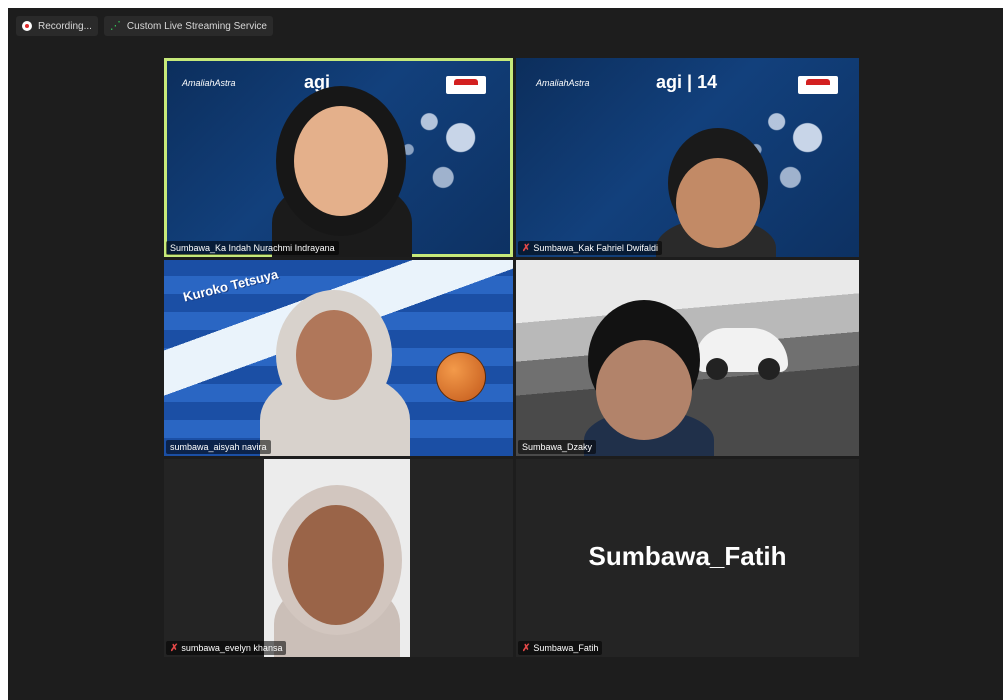 The height and width of the screenshot is (700, 1003). Describe the element at coordinates (230, 285) in the screenshot. I see `background-title: Kuroko Tetsuya` at that location.